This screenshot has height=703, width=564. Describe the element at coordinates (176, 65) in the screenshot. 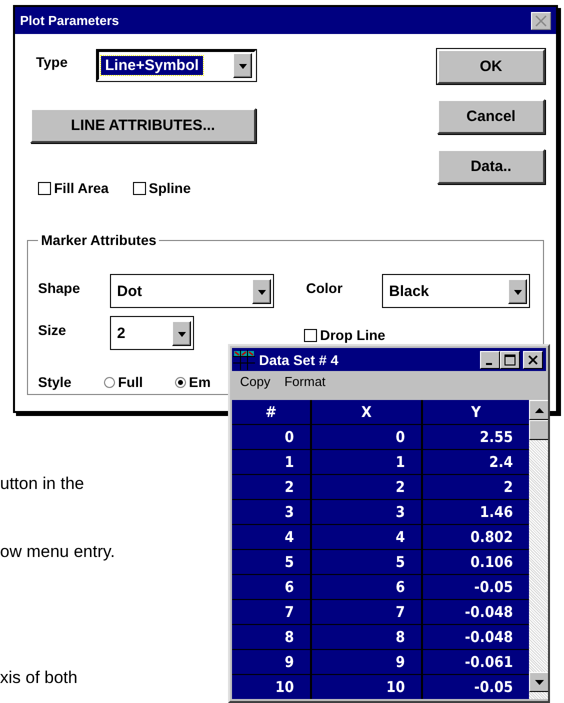

I see `type-dropdown: Line+Symbol` at that location.